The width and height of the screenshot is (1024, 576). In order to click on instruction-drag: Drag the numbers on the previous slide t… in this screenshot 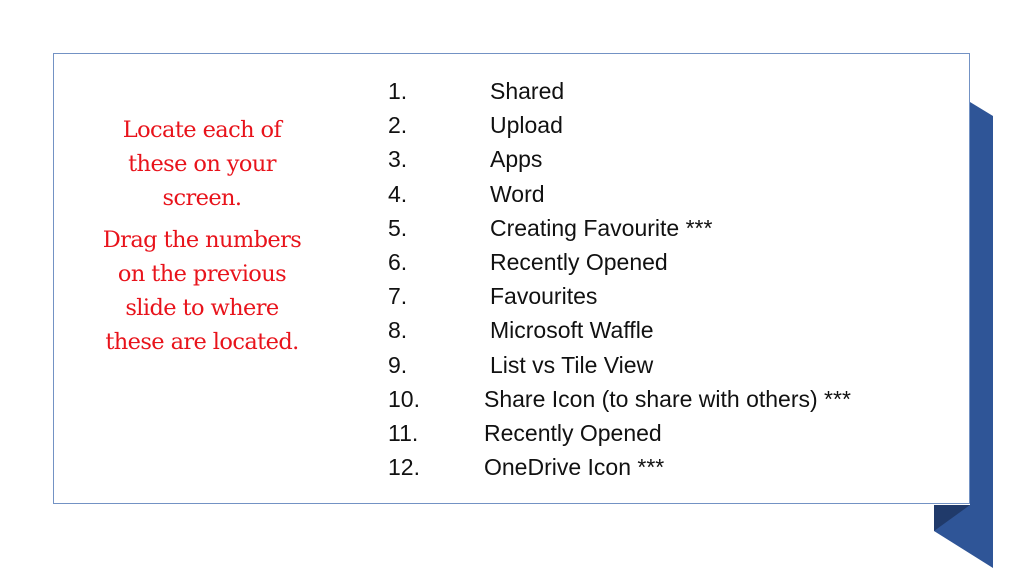, I will do `click(202, 291)`.